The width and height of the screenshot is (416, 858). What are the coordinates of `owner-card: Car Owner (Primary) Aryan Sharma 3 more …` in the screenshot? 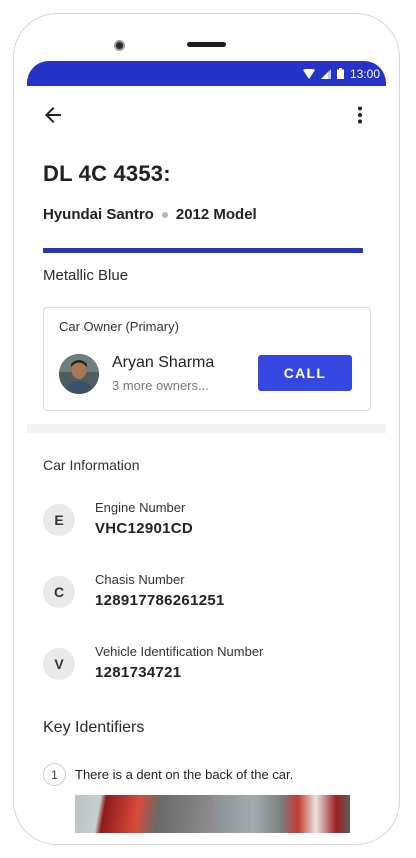 It's located at (207, 359).